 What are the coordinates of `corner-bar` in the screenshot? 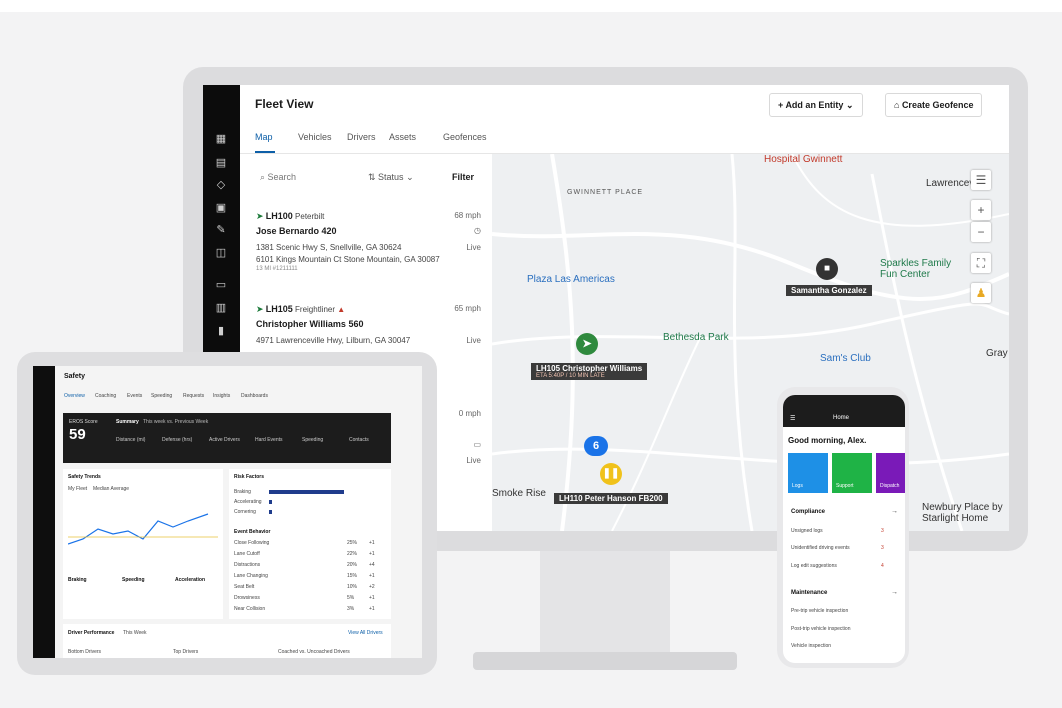 It's located at (270, 512).